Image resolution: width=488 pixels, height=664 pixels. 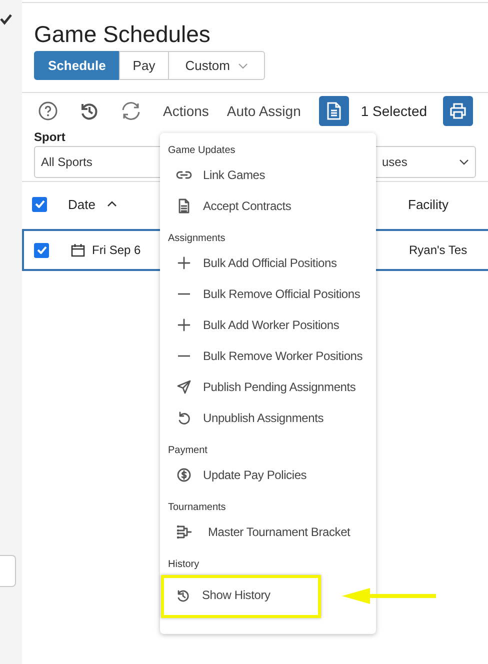 What do you see at coordinates (196, 239) in the screenshot?
I see `menu-section-title: Assignments` at bounding box center [196, 239].